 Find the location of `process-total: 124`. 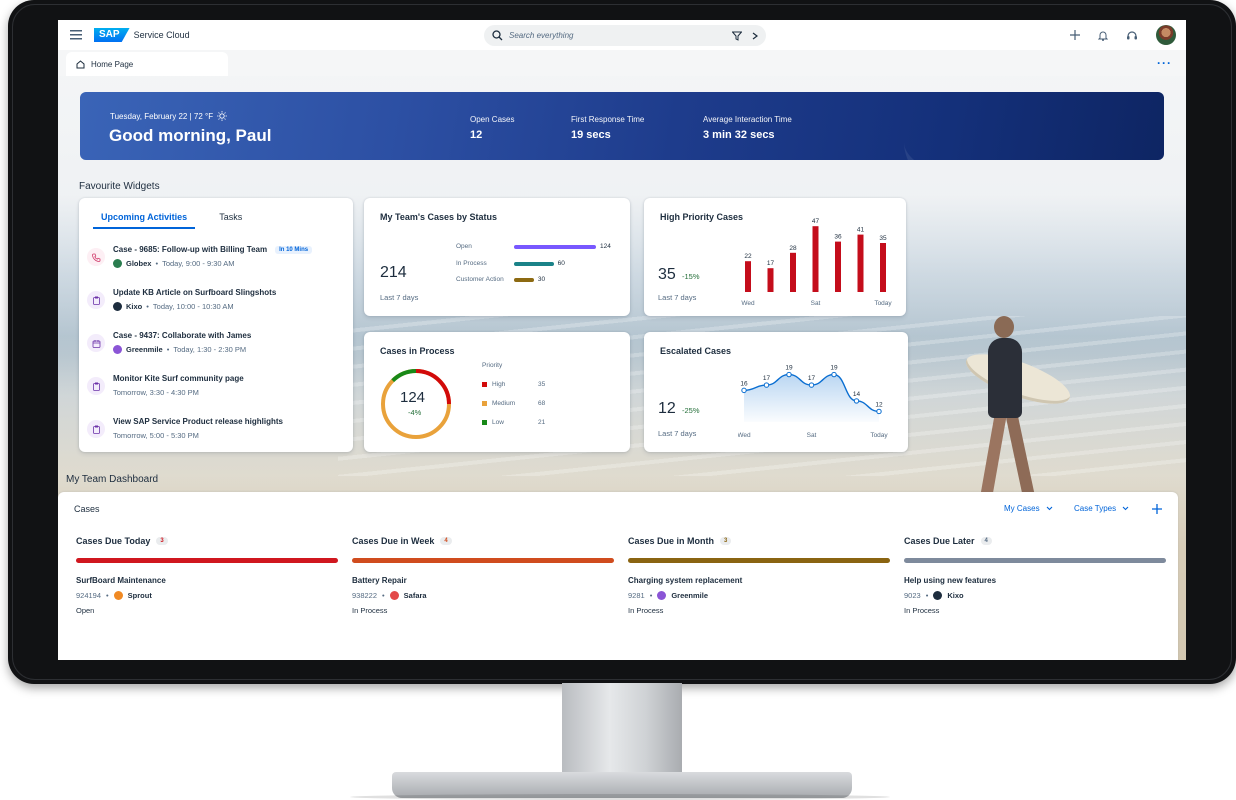

process-total: 124 is located at coordinates (413, 397).